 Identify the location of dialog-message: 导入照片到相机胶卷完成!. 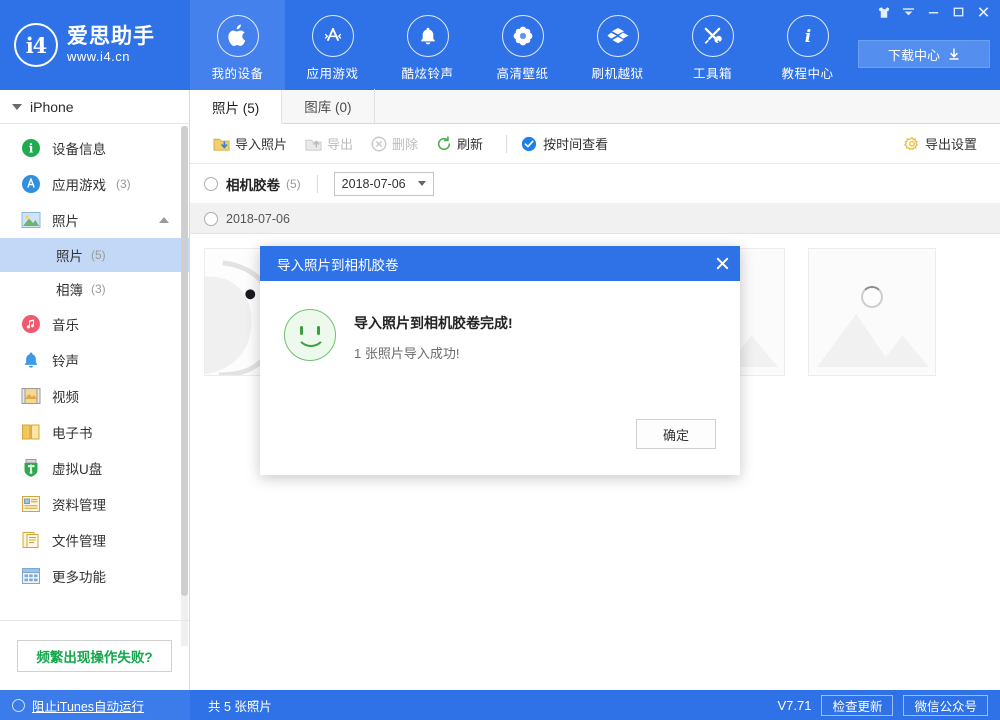
(433, 323).